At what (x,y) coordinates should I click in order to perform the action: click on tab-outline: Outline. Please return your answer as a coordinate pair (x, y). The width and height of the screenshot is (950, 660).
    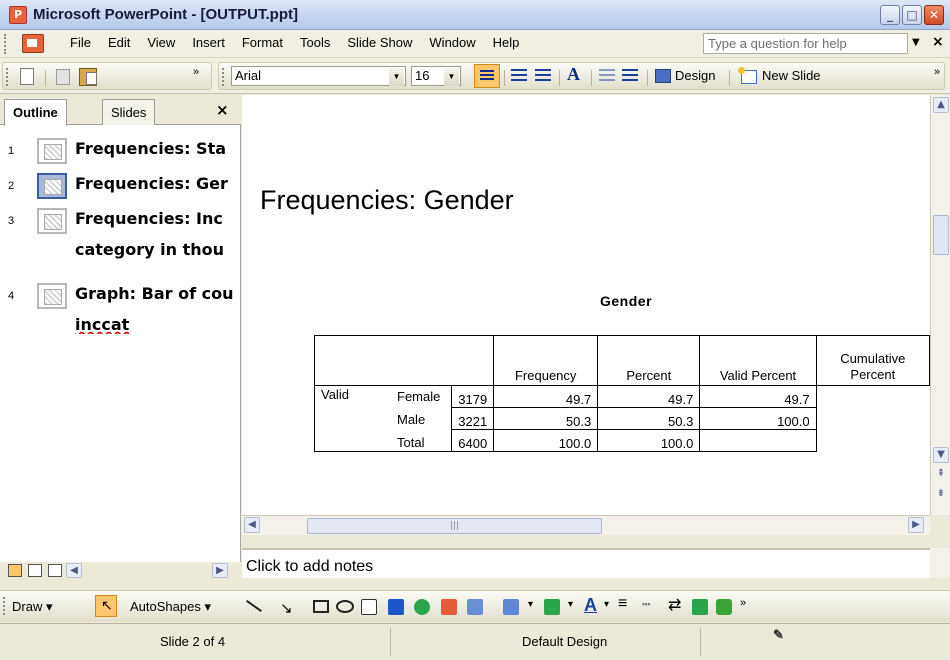
    Looking at the image, I should click on (35, 112).